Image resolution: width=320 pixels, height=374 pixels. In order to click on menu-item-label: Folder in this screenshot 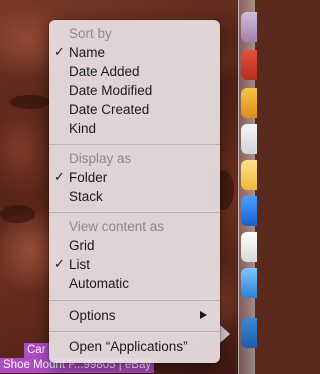, I will do `click(88, 177)`.